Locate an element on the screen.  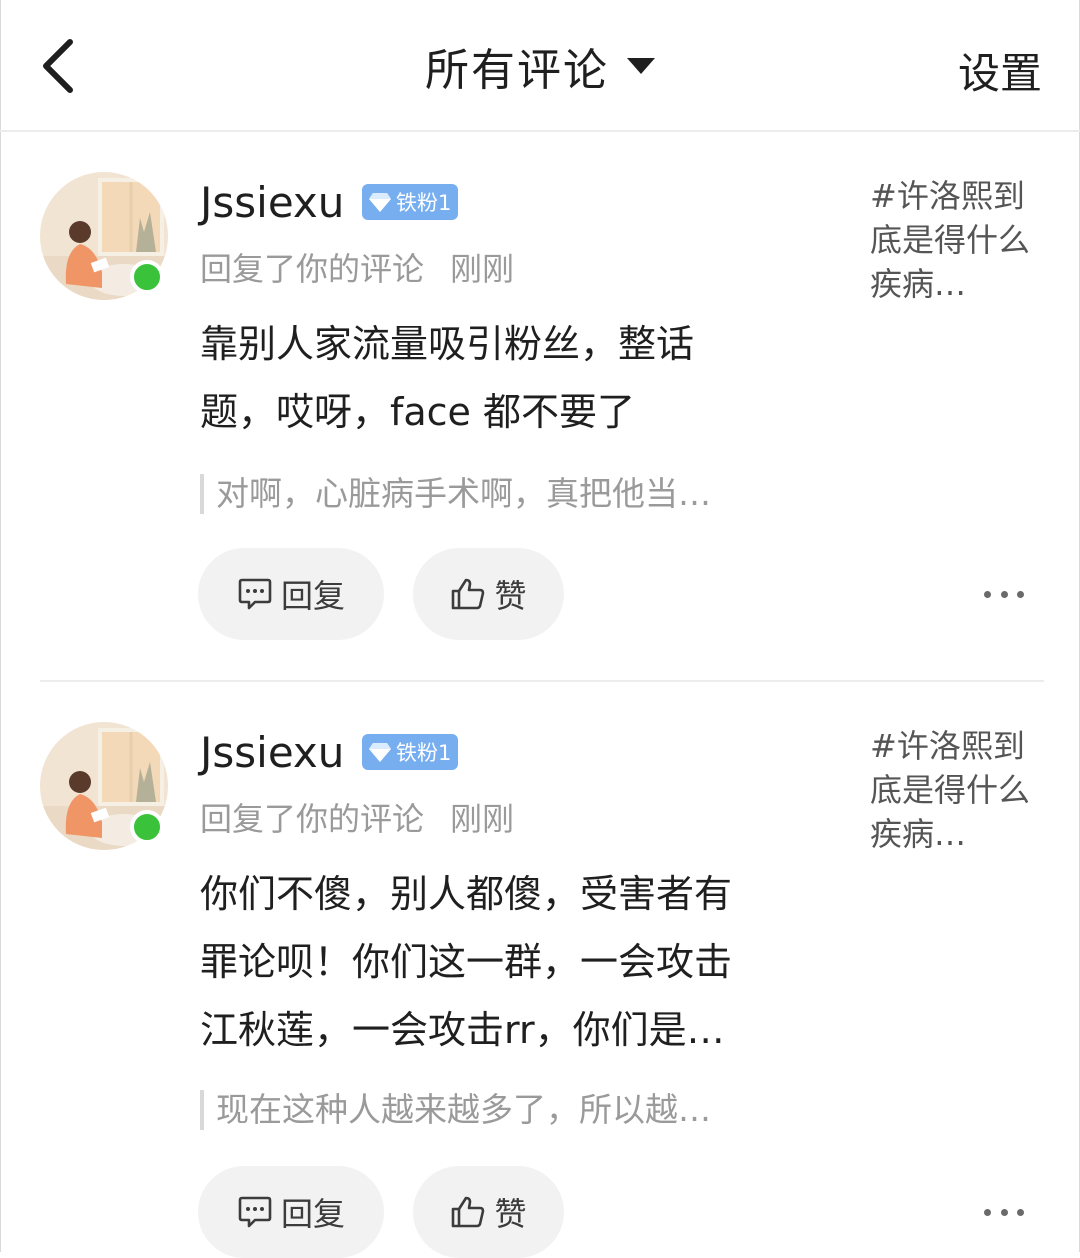
caret-down-icon is located at coordinates (641, 66).